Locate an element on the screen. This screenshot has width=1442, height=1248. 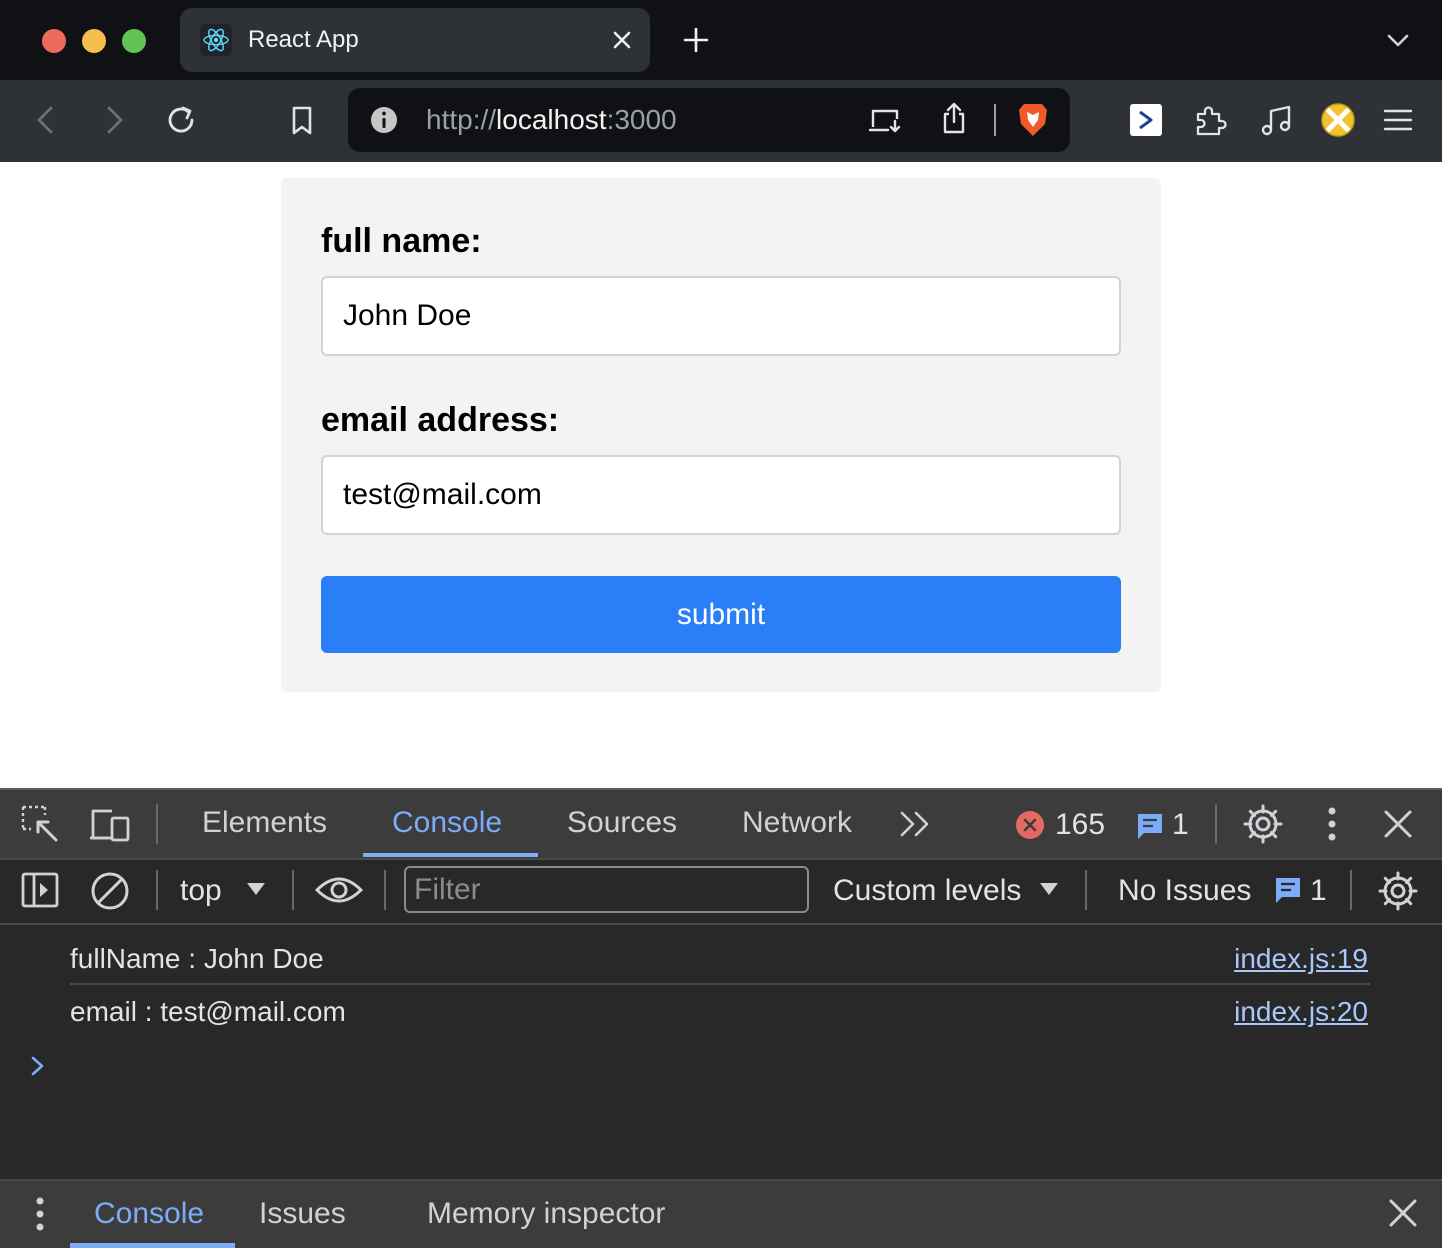
media-music-note-icon is located at coordinates (1276, 120).